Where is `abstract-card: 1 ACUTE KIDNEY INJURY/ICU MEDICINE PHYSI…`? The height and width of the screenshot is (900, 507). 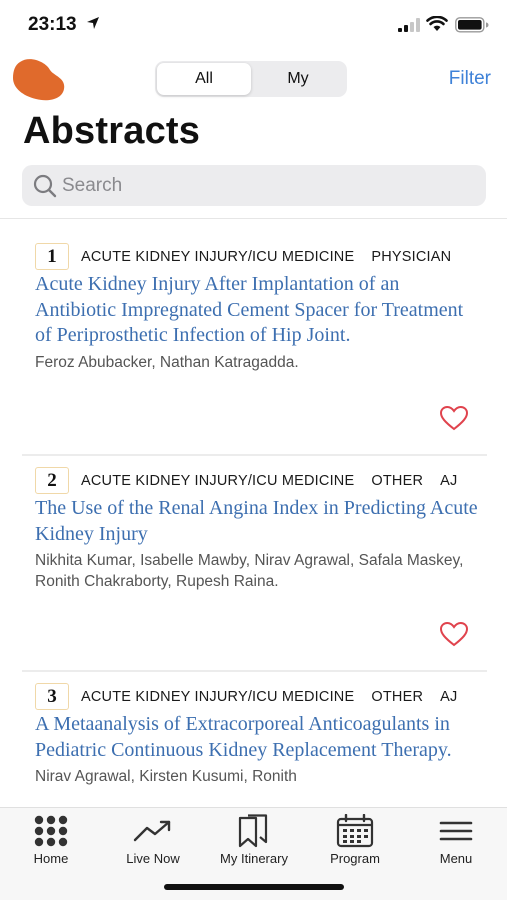 abstract-card: 1 ACUTE KIDNEY INJURY/ICU MEDICINE PHYSI… is located at coordinates (254, 308).